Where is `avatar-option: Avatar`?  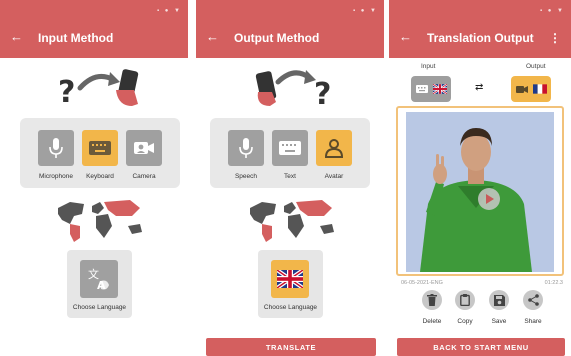 avatar-option: Avatar is located at coordinates (334, 155).